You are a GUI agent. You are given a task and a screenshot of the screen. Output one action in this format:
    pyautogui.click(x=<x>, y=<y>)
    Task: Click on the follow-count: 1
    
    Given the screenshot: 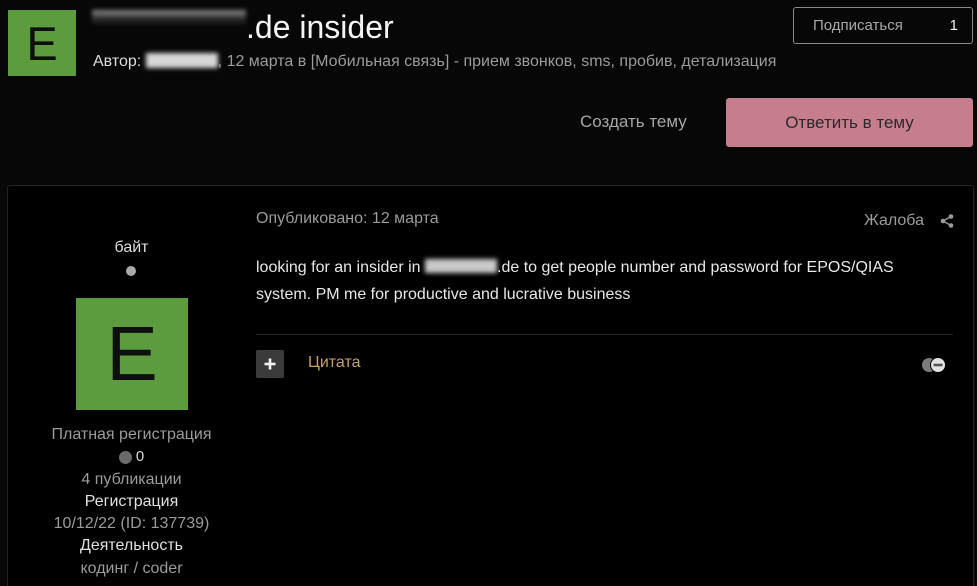 What is the action you would take?
    pyautogui.click(x=953, y=25)
    